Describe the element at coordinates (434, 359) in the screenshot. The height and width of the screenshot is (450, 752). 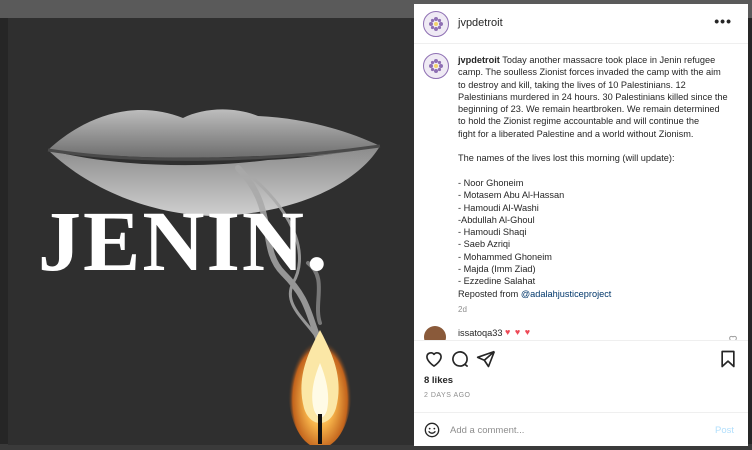
I see `heart-icon` at that location.